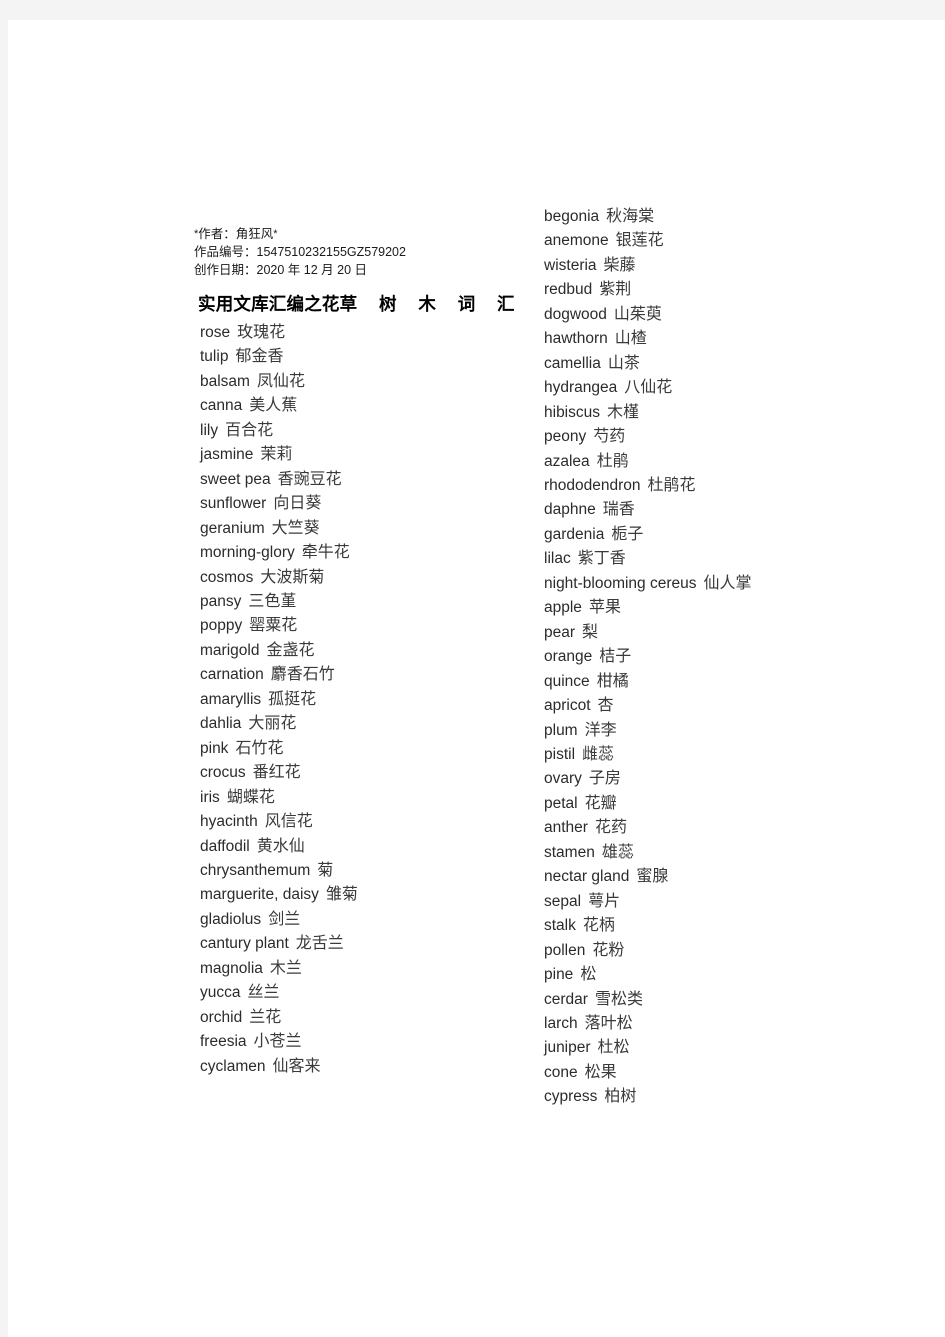 The width and height of the screenshot is (945, 1337). What do you see at coordinates (325, 870) in the screenshot?
I see `entry-chinese: 菊` at bounding box center [325, 870].